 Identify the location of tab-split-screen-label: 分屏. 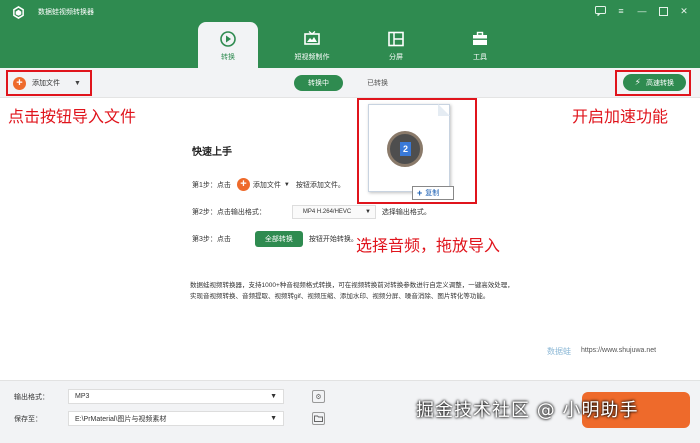
(396, 57).